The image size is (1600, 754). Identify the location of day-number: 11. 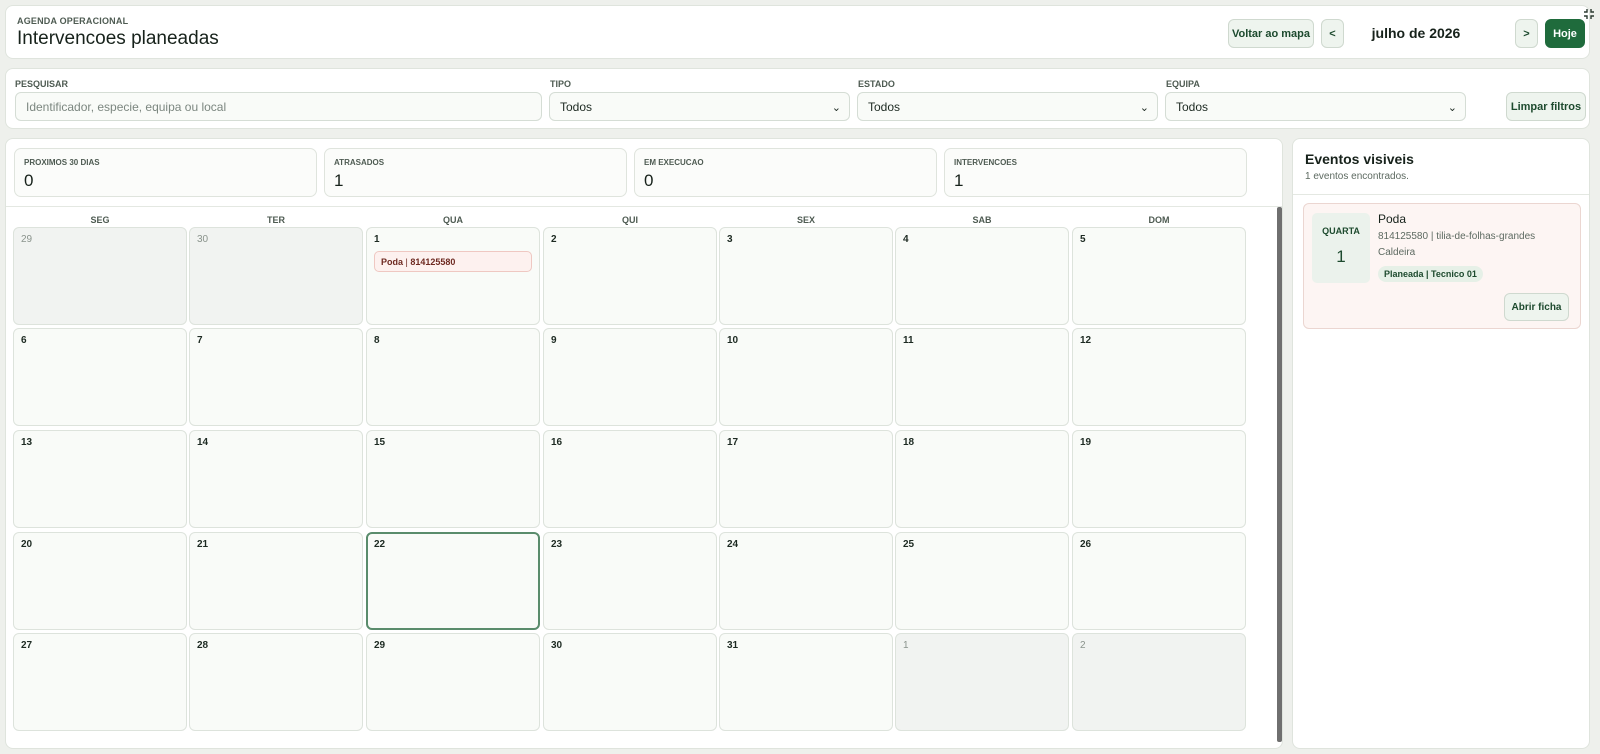
(908, 340).